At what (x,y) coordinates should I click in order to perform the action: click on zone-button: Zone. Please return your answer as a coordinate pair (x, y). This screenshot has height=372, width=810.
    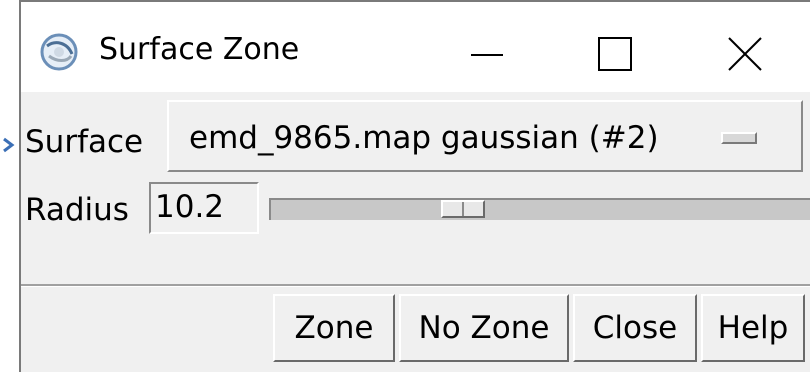
    Looking at the image, I should click on (334, 328).